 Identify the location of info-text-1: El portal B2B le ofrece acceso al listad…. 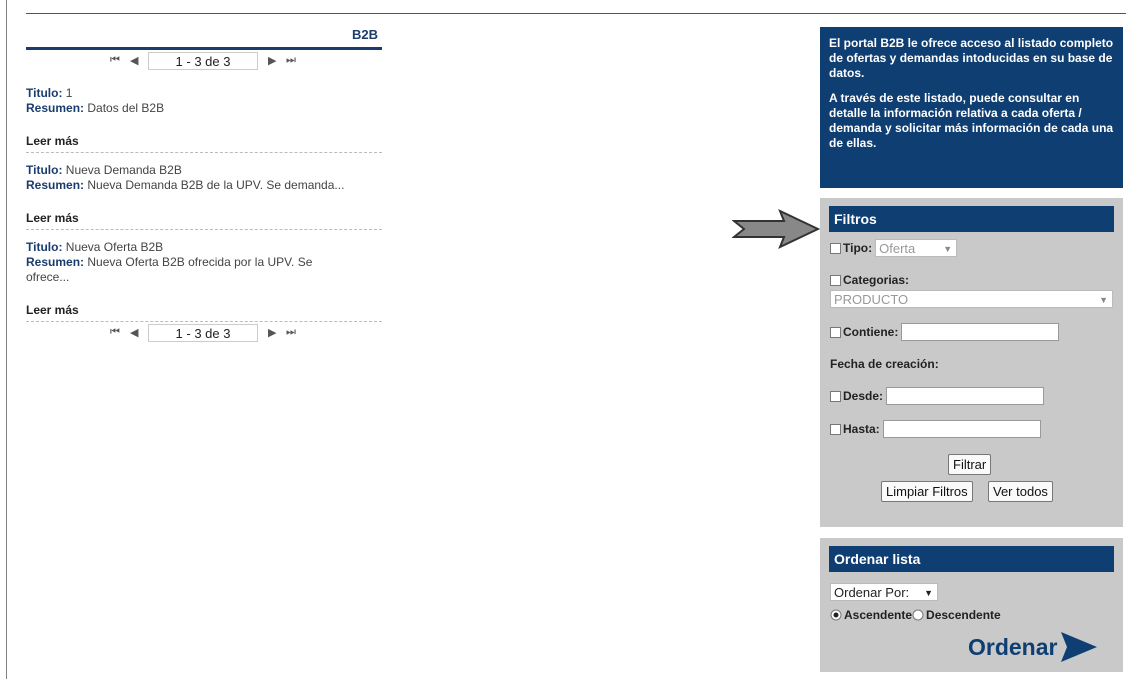
(971, 58).